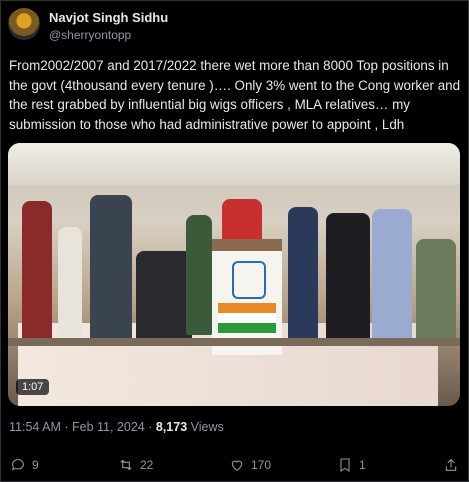 This screenshot has height=482, width=469. I want to click on views-label: Views, so click(205, 427).